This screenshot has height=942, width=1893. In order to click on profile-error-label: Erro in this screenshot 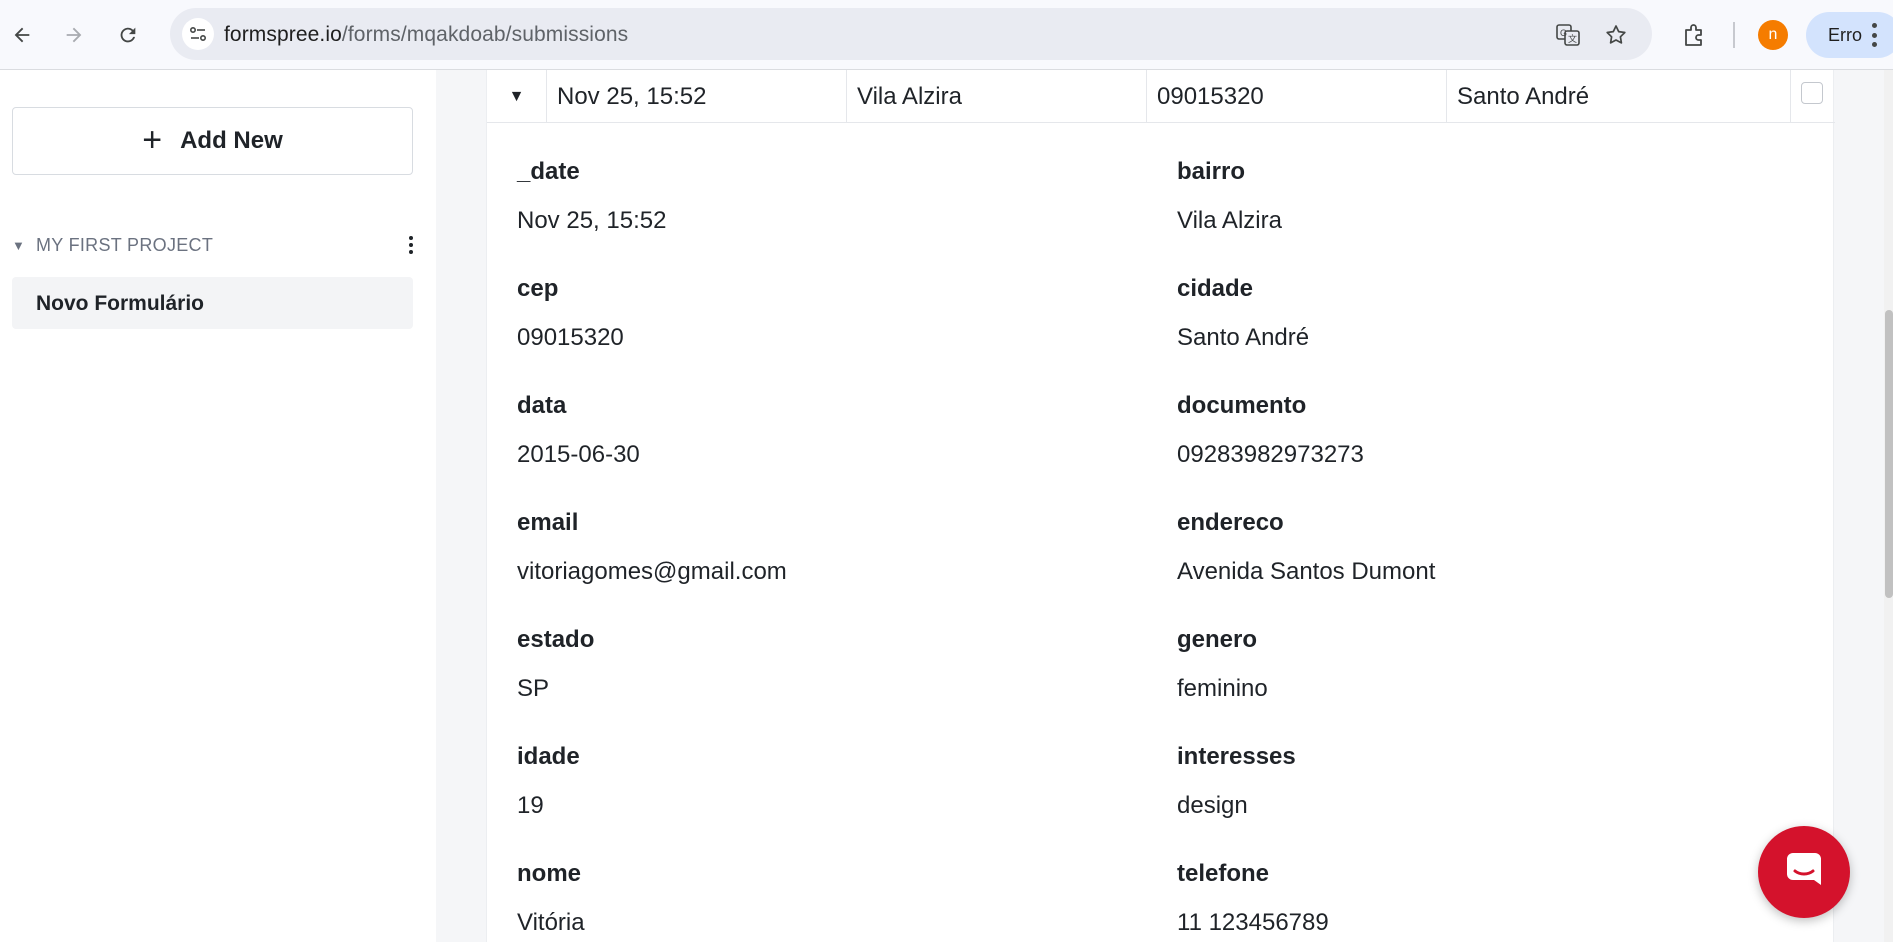, I will do `click(1845, 35)`.